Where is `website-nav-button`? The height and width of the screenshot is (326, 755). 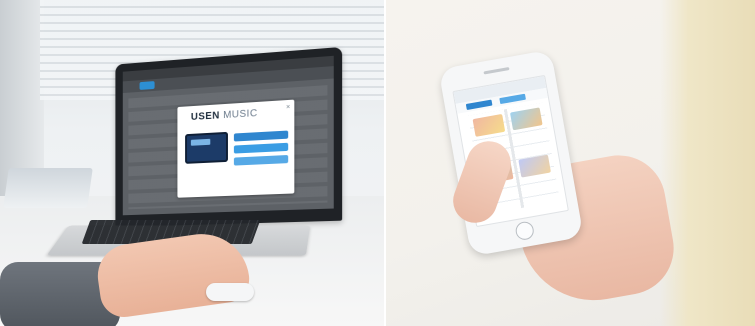
website-nav-button is located at coordinates (147, 85).